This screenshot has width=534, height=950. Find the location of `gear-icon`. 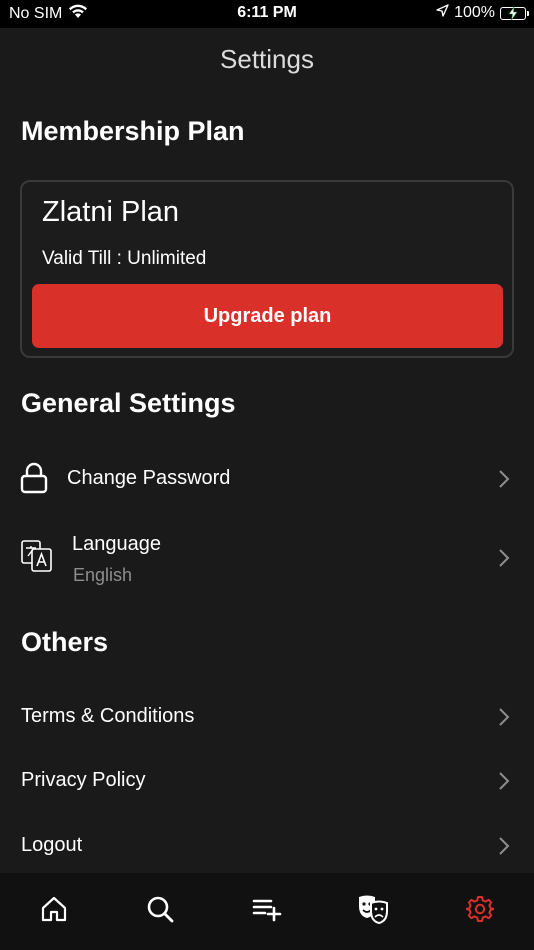

gear-icon is located at coordinates (480, 911).